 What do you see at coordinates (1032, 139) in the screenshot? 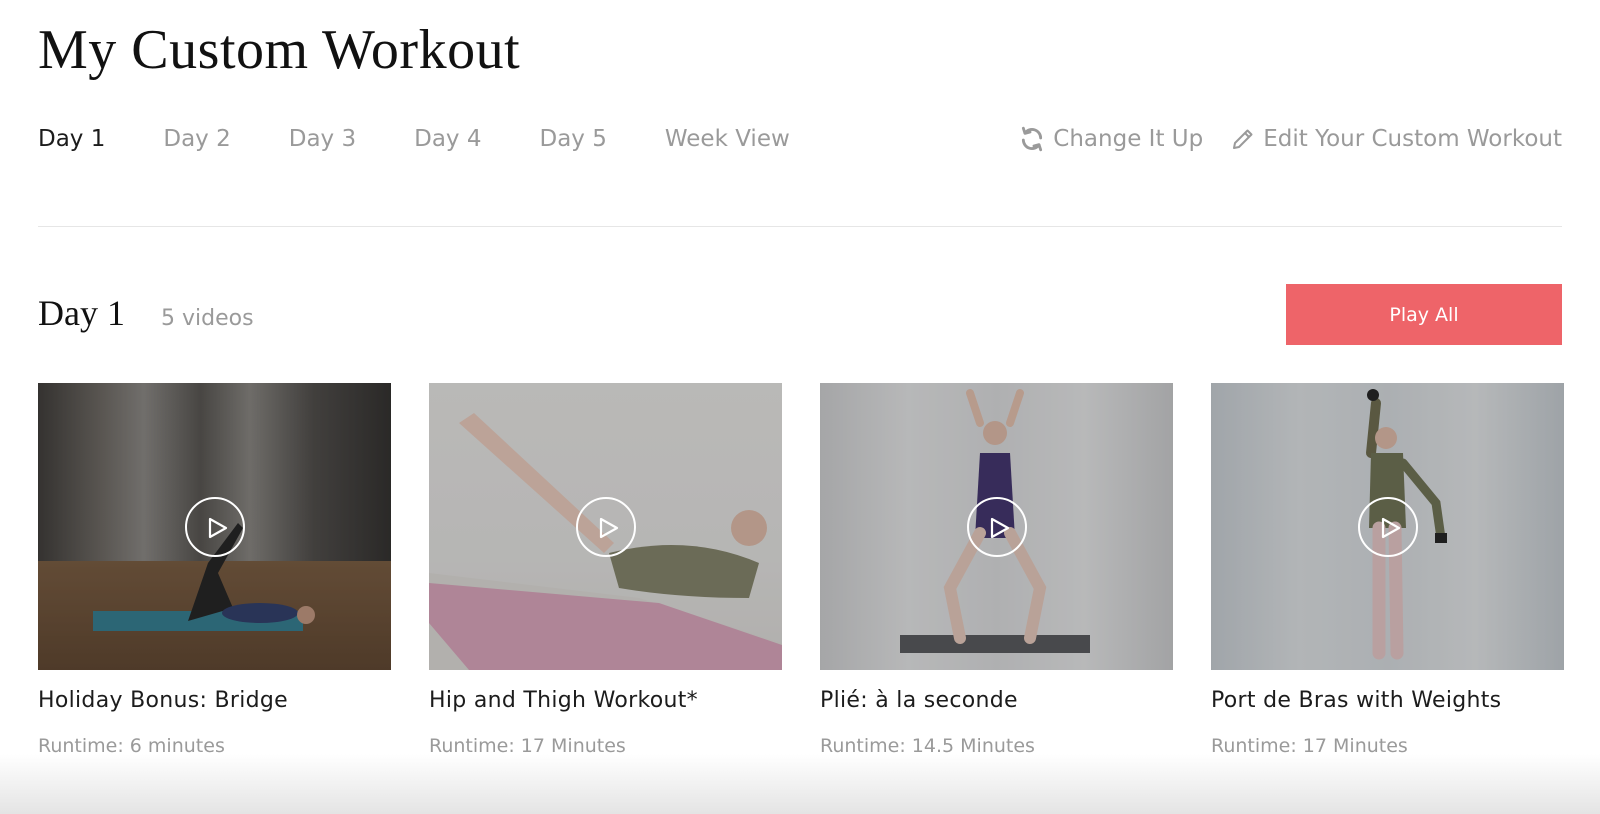
I see `refresh-icon` at bounding box center [1032, 139].